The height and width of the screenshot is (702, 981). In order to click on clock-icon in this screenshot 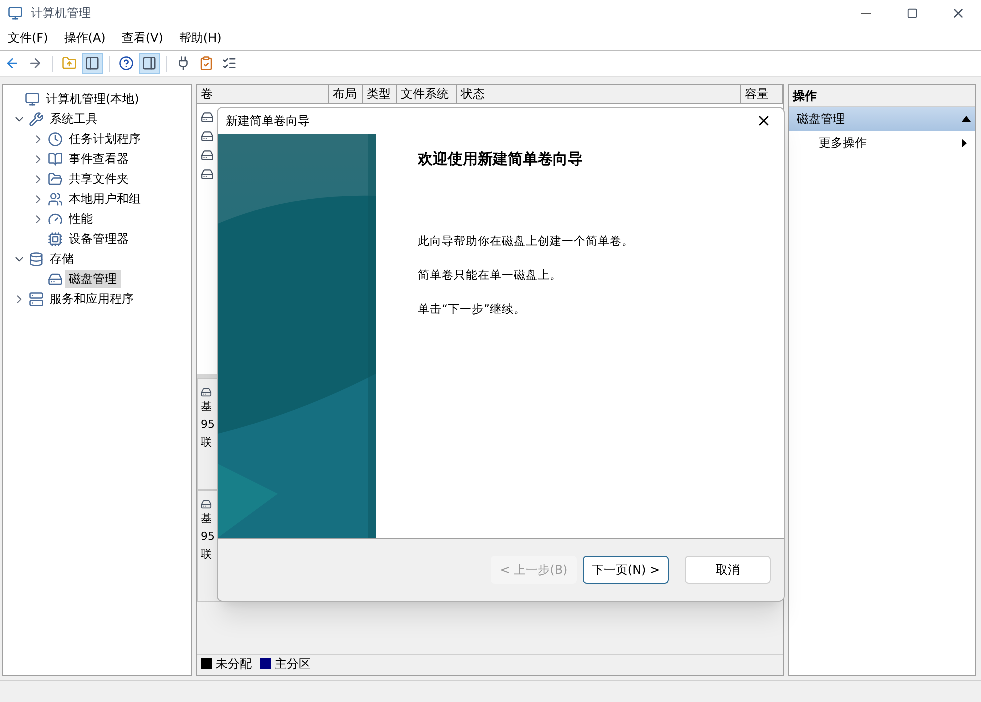, I will do `click(55, 139)`.